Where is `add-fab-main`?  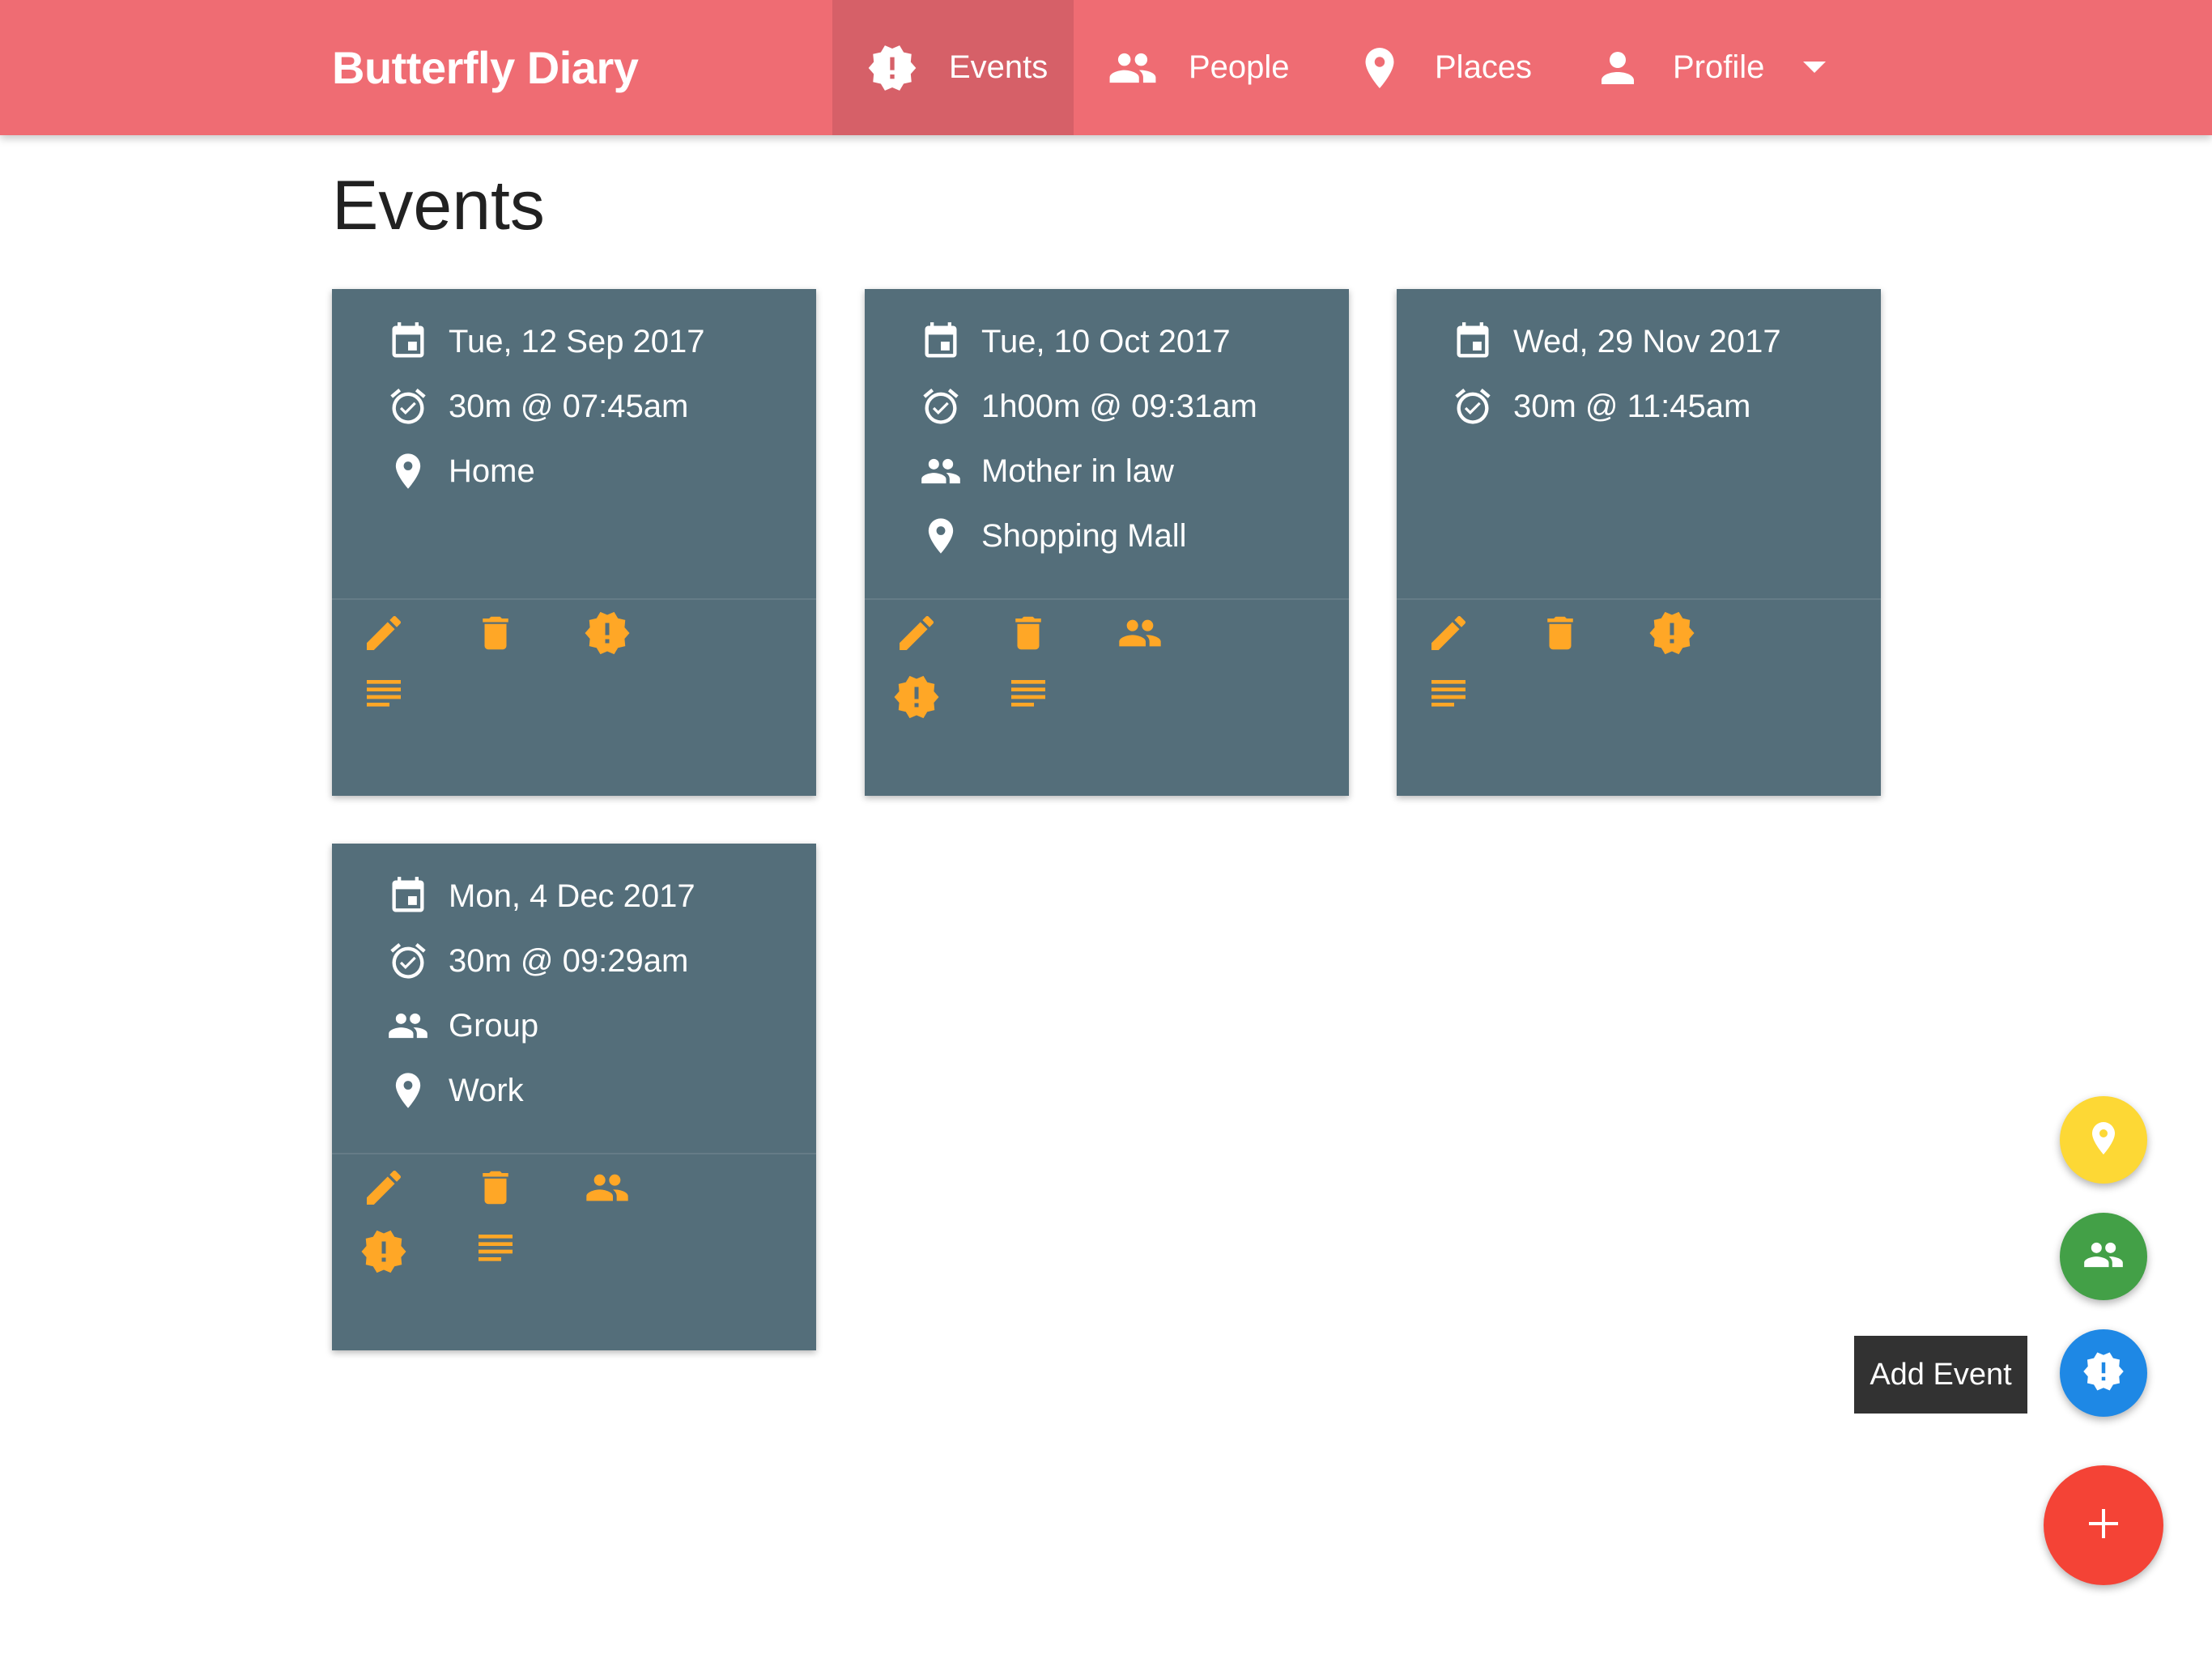 add-fab-main is located at coordinates (2103, 1525).